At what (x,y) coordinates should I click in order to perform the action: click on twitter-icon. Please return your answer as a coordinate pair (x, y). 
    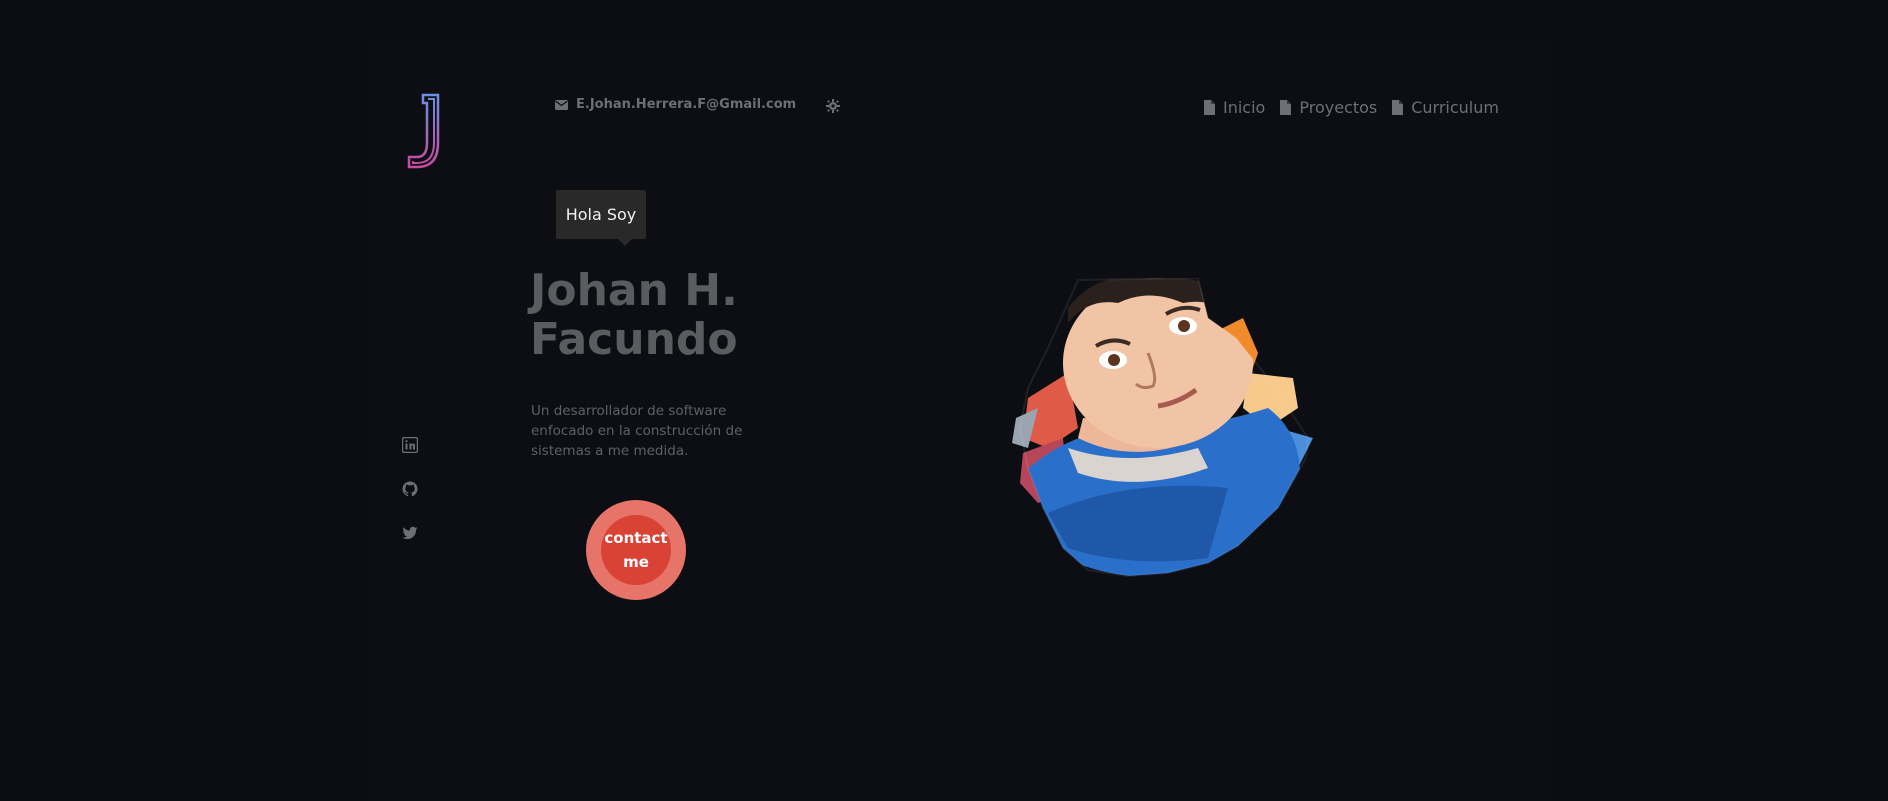
    Looking at the image, I should click on (410, 533).